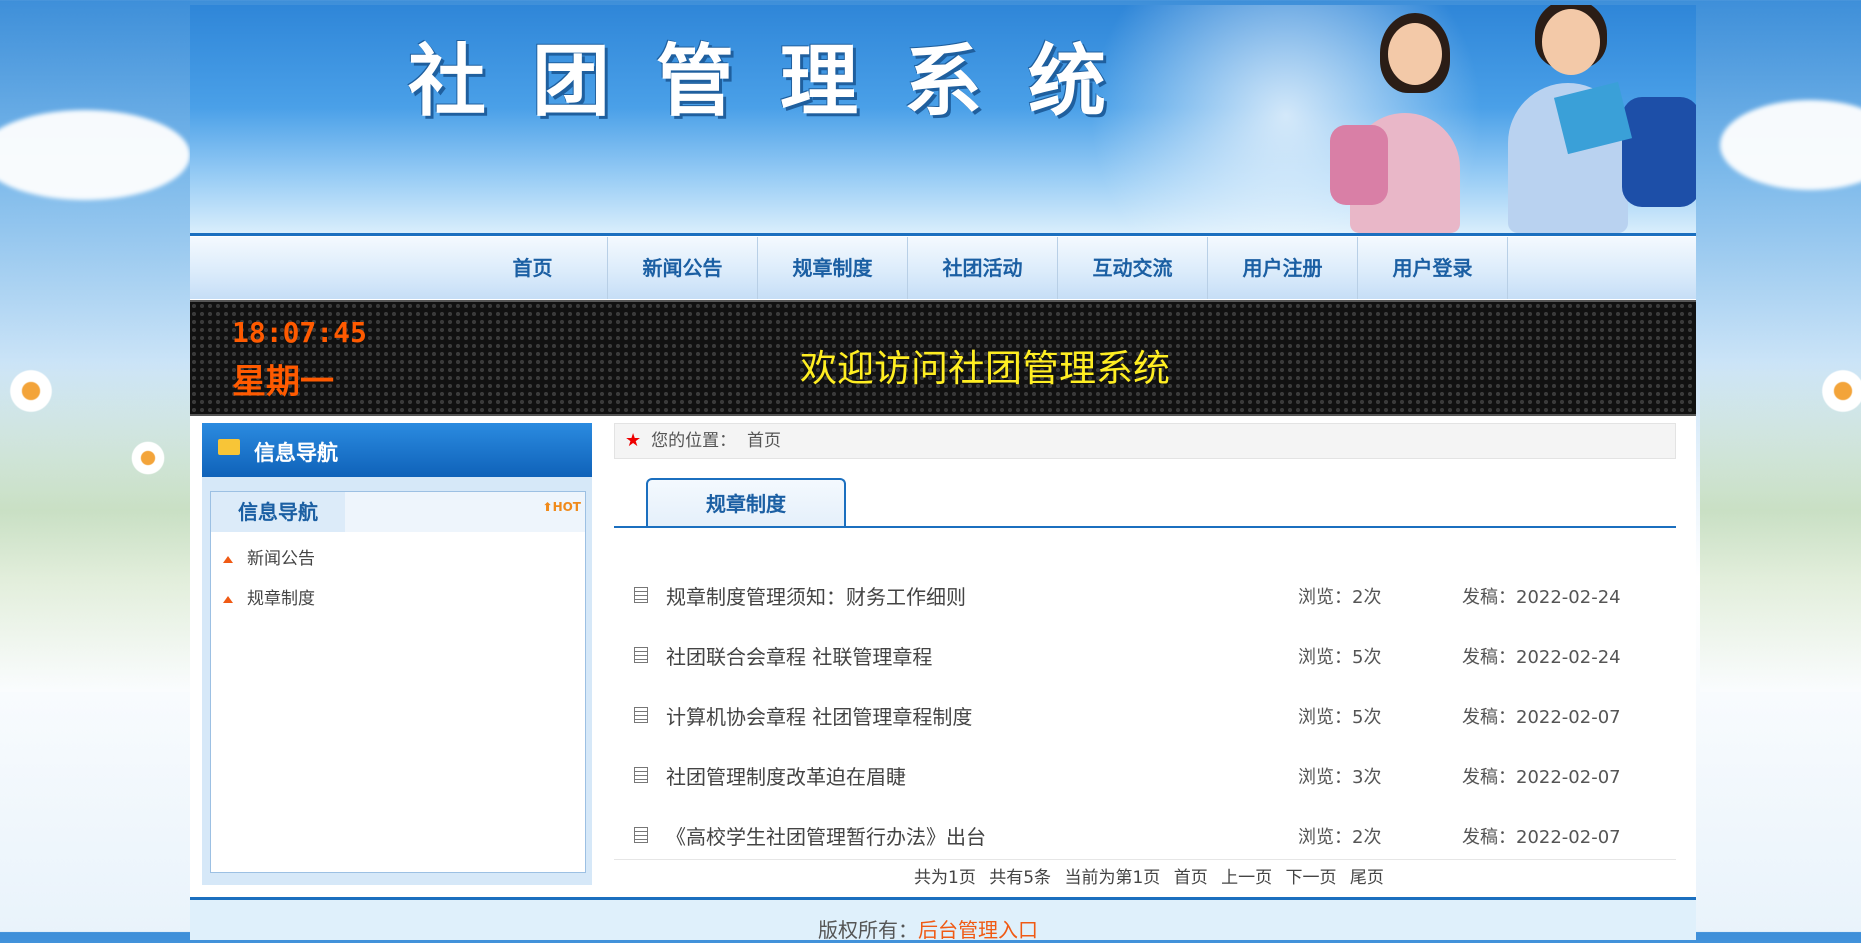  What do you see at coordinates (1145, 719) in the screenshot?
I see `article-row: 计算机协会章程 社团管理章程制度 浏览：5次 发稿：2022-02-07` at bounding box center [1145, 719].